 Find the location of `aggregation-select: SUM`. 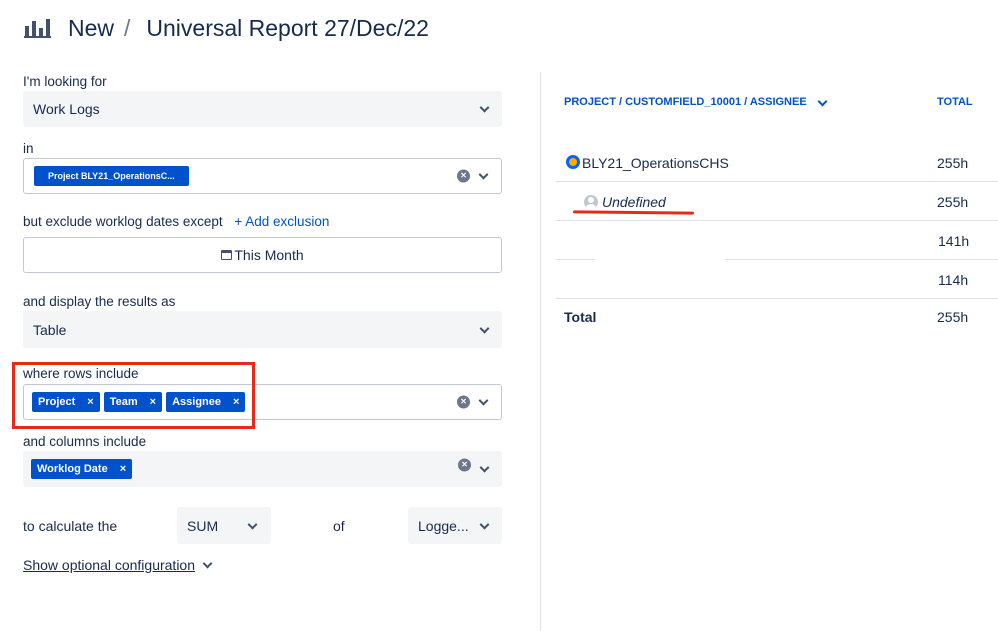

aggregation-select: SUM is located at coordinates (224, 525).